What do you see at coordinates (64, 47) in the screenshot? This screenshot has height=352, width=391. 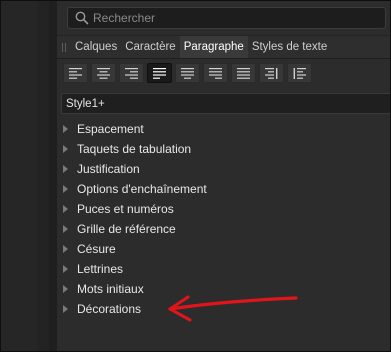 I see `drag-grip-icon` at bounding box center [64, 47].